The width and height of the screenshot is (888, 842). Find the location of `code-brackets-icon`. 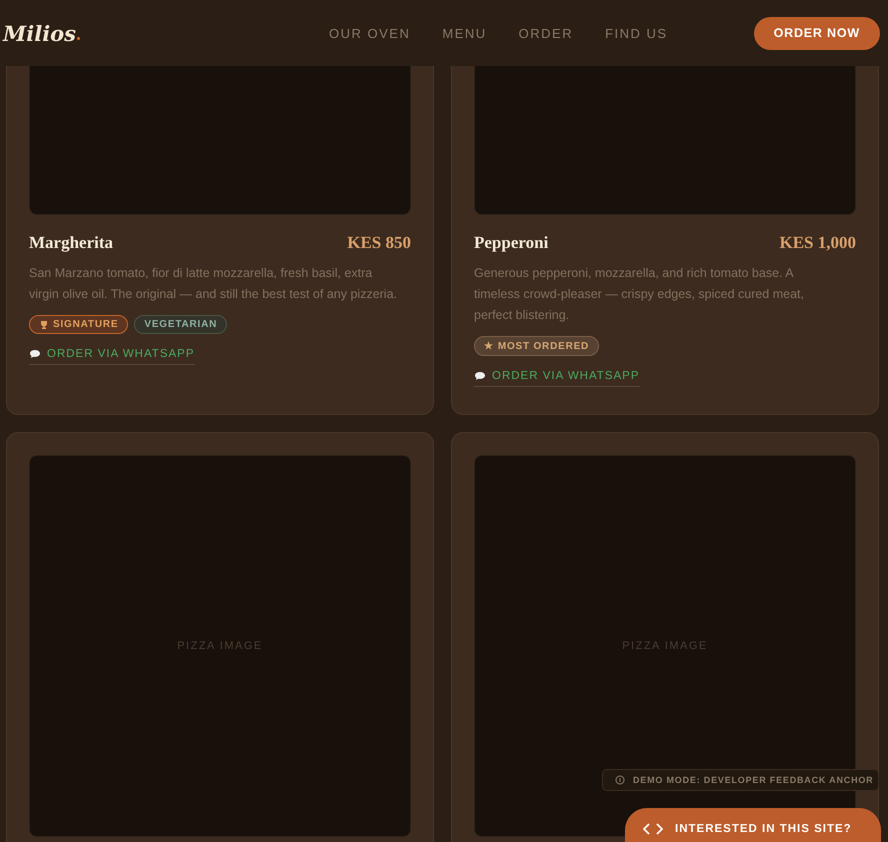

code-brackets-icon is located at coordinates (653, 829).